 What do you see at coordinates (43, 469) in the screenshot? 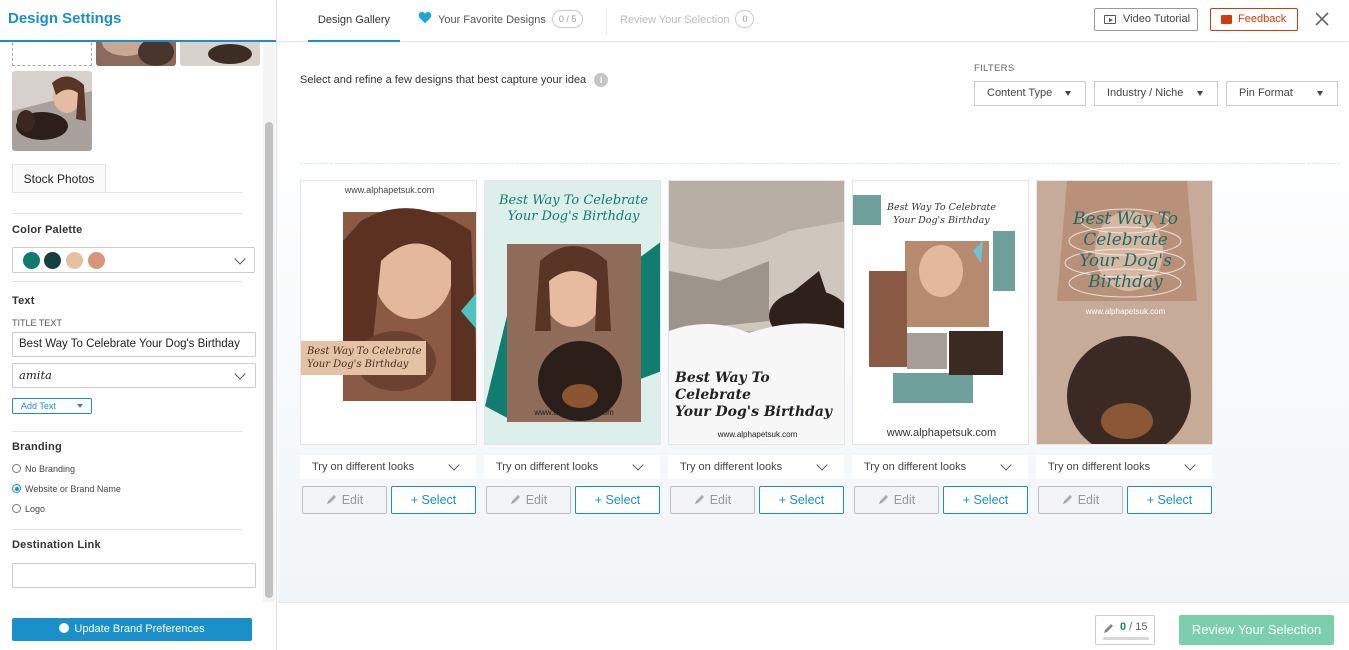
I see `radio-no-branding: No Branding` at bounding box center [43, 469].